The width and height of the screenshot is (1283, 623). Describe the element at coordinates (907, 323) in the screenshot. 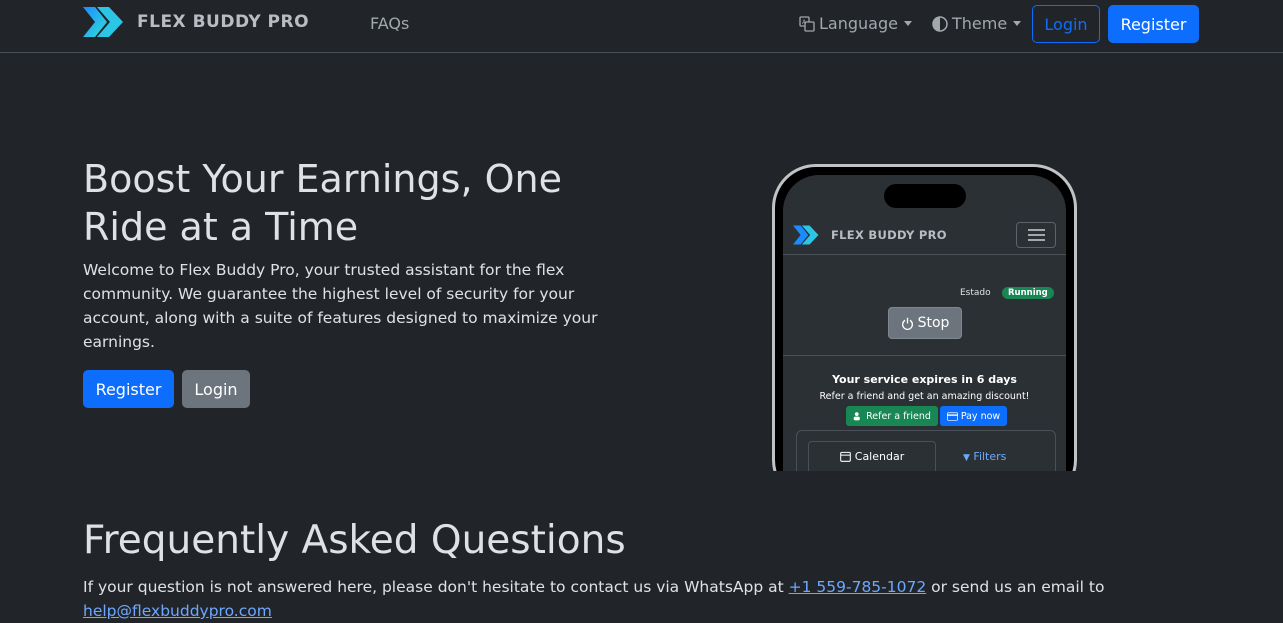

I see `power-icon` at that location.